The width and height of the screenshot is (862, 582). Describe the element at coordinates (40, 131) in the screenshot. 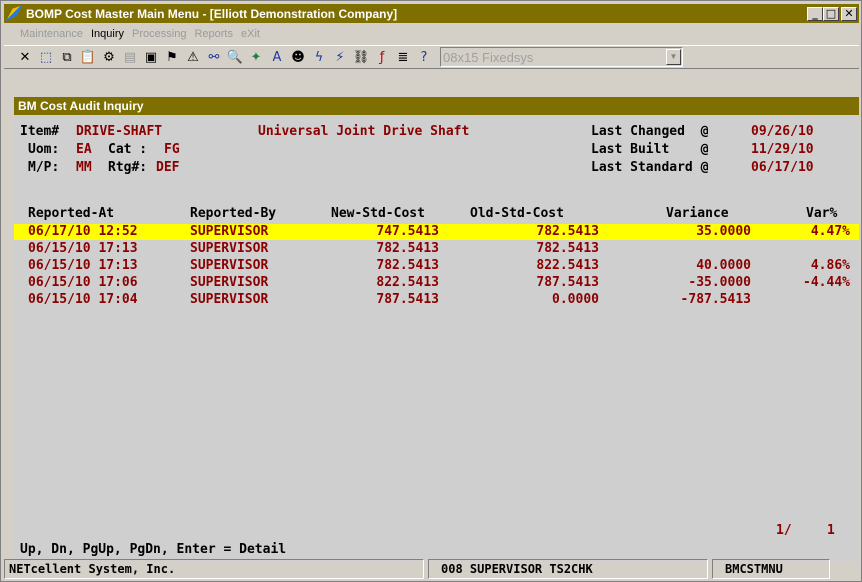

I see `item-label: Item#` at that location.